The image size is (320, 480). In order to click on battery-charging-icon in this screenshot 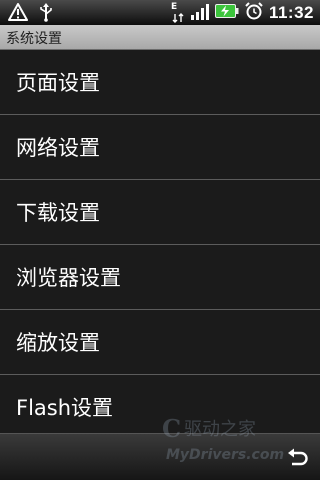, I will do `click(226, 12)`.